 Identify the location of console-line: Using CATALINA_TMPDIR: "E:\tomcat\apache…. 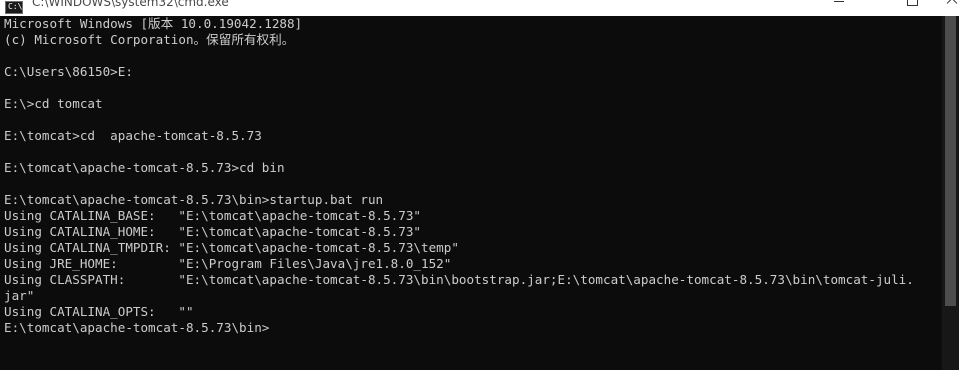
(231, 247).